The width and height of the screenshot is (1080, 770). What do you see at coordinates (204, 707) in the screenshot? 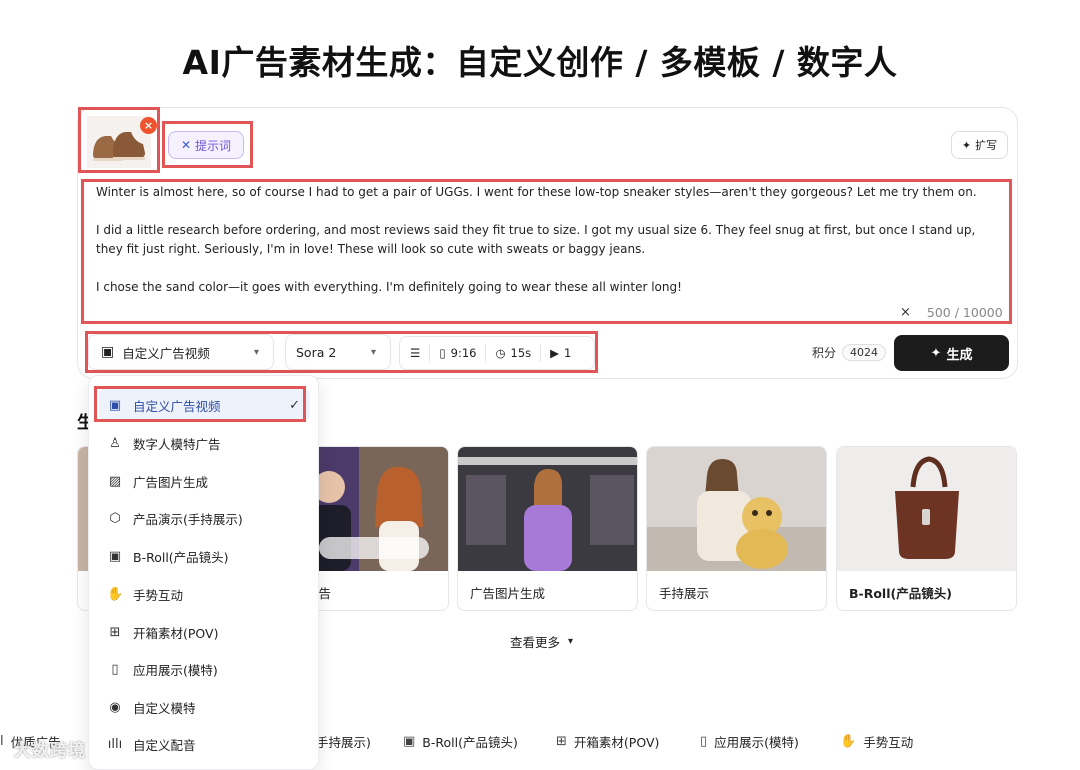
I see `dropdown-item-custom-model: ◉ 自定义模特` at bounding box center [204, 707].